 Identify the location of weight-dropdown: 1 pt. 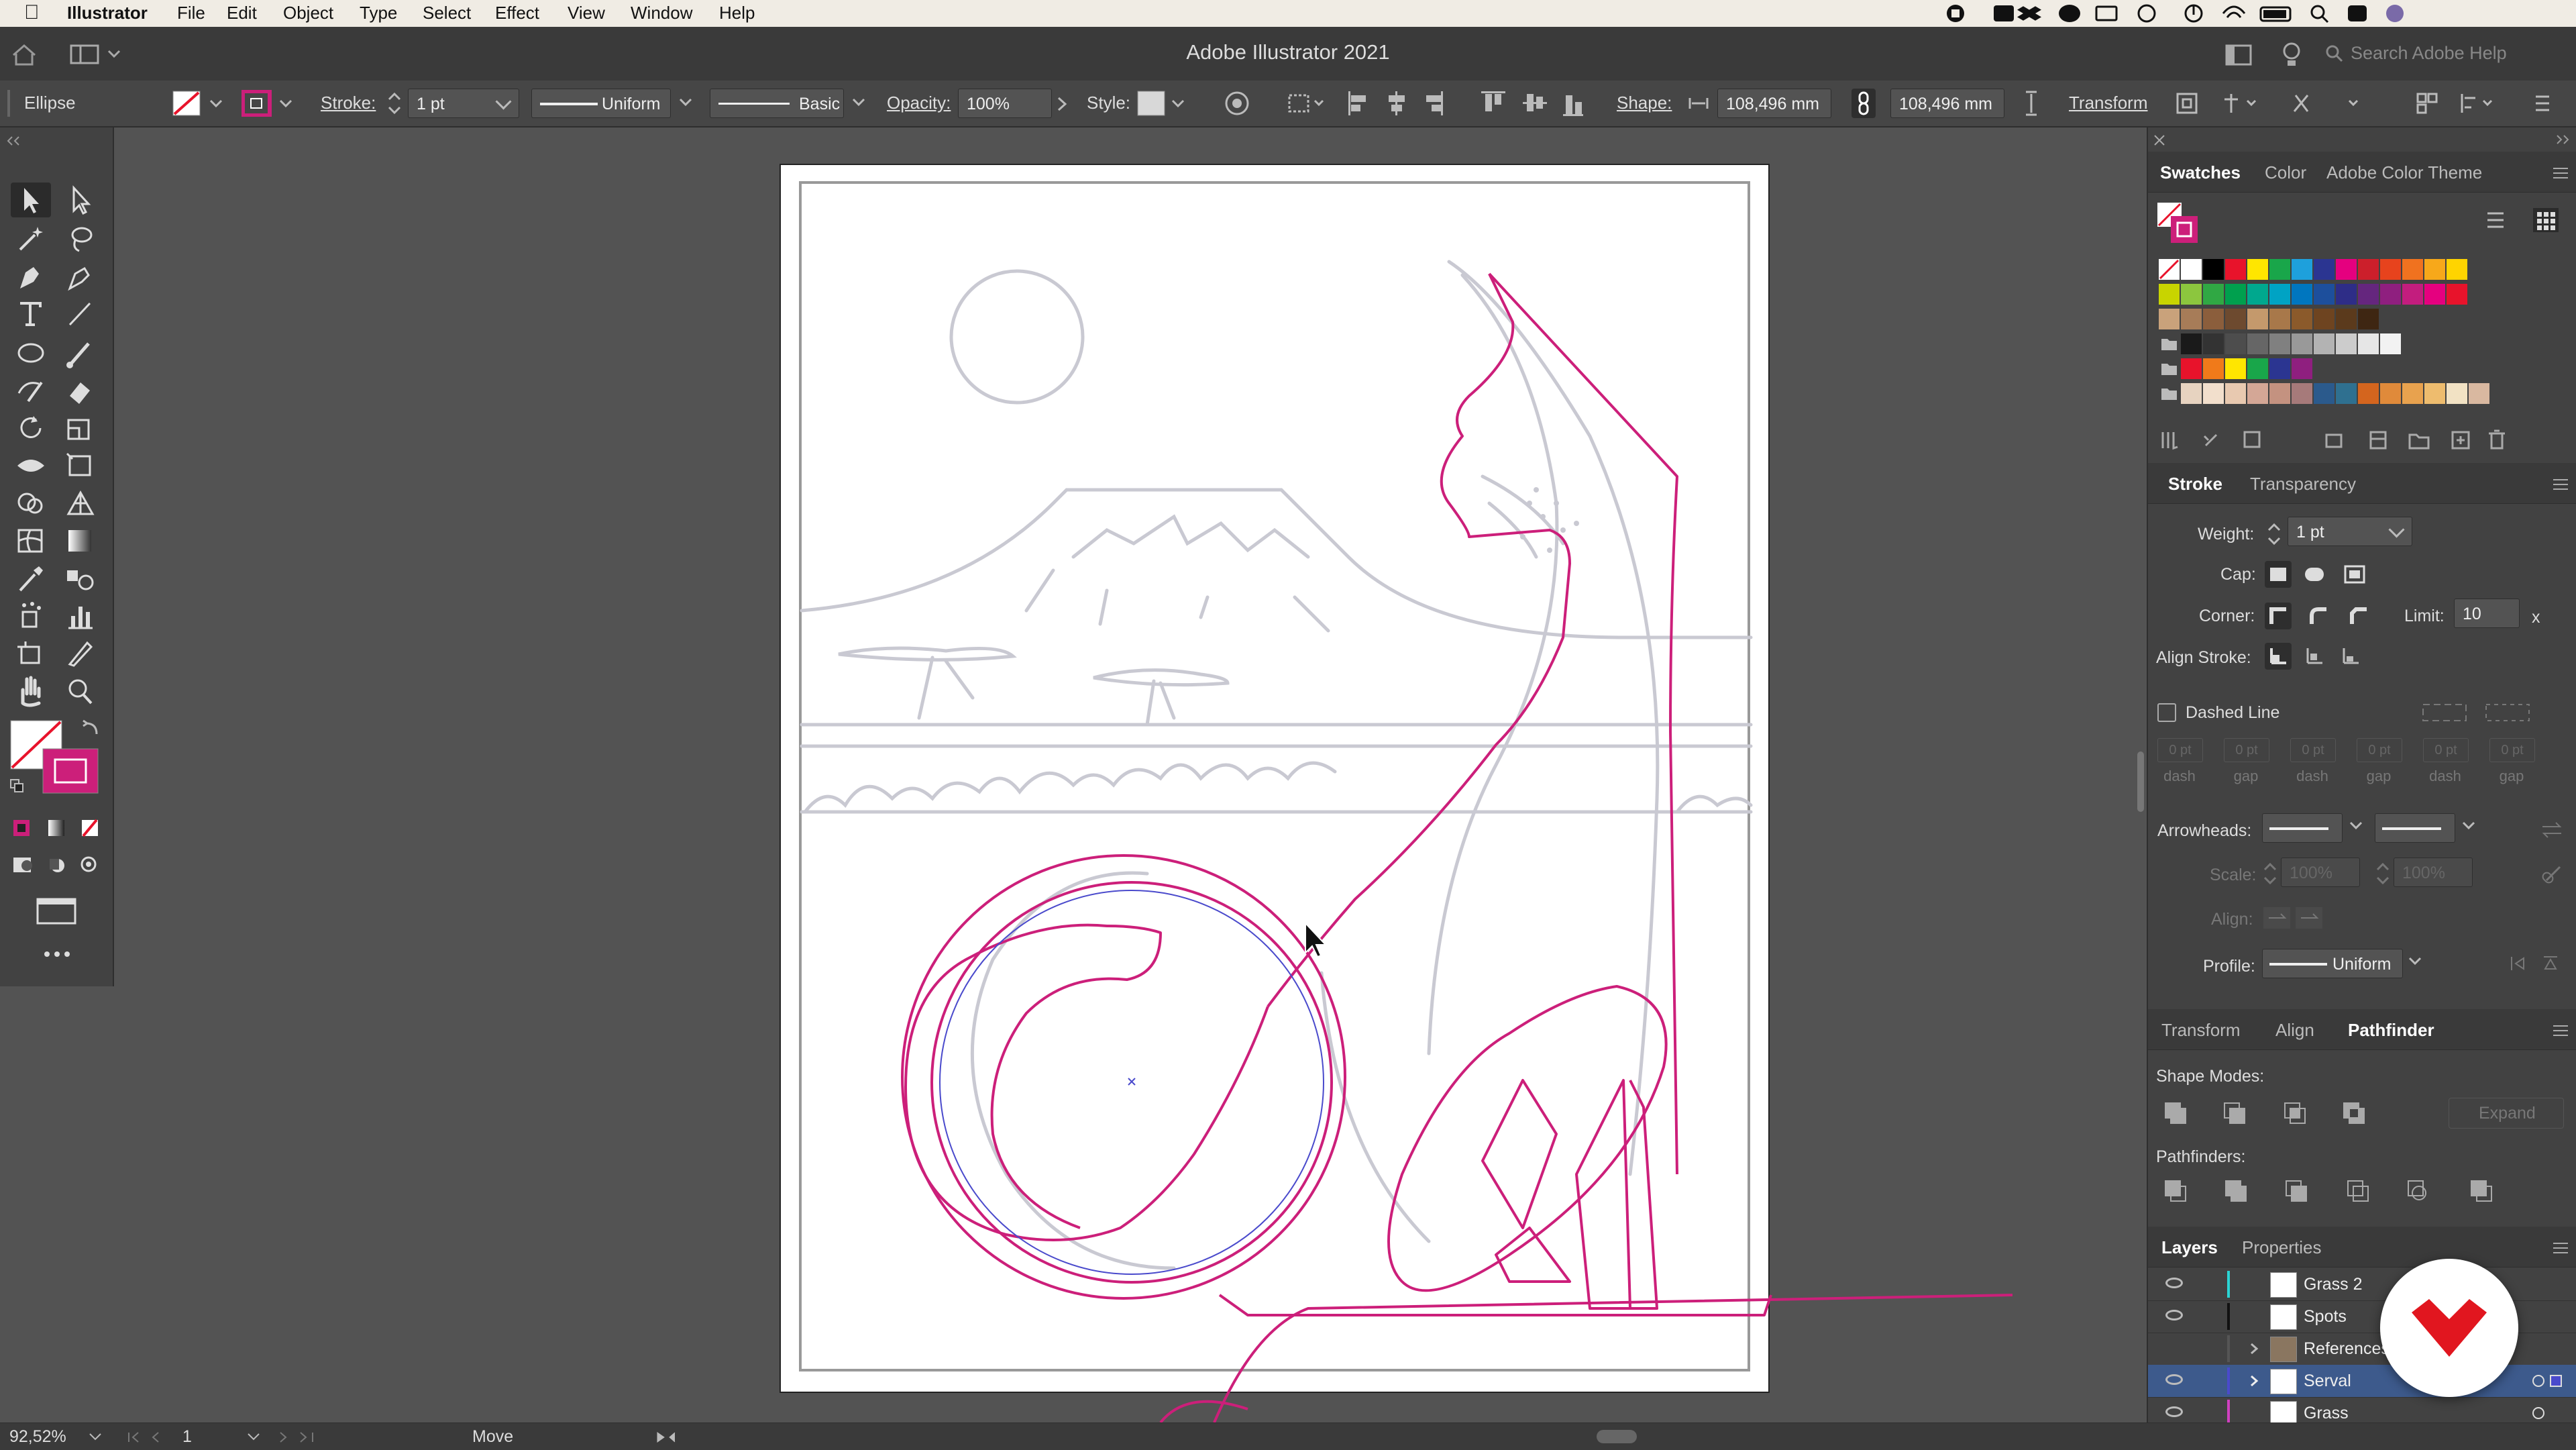
(2350, 531).